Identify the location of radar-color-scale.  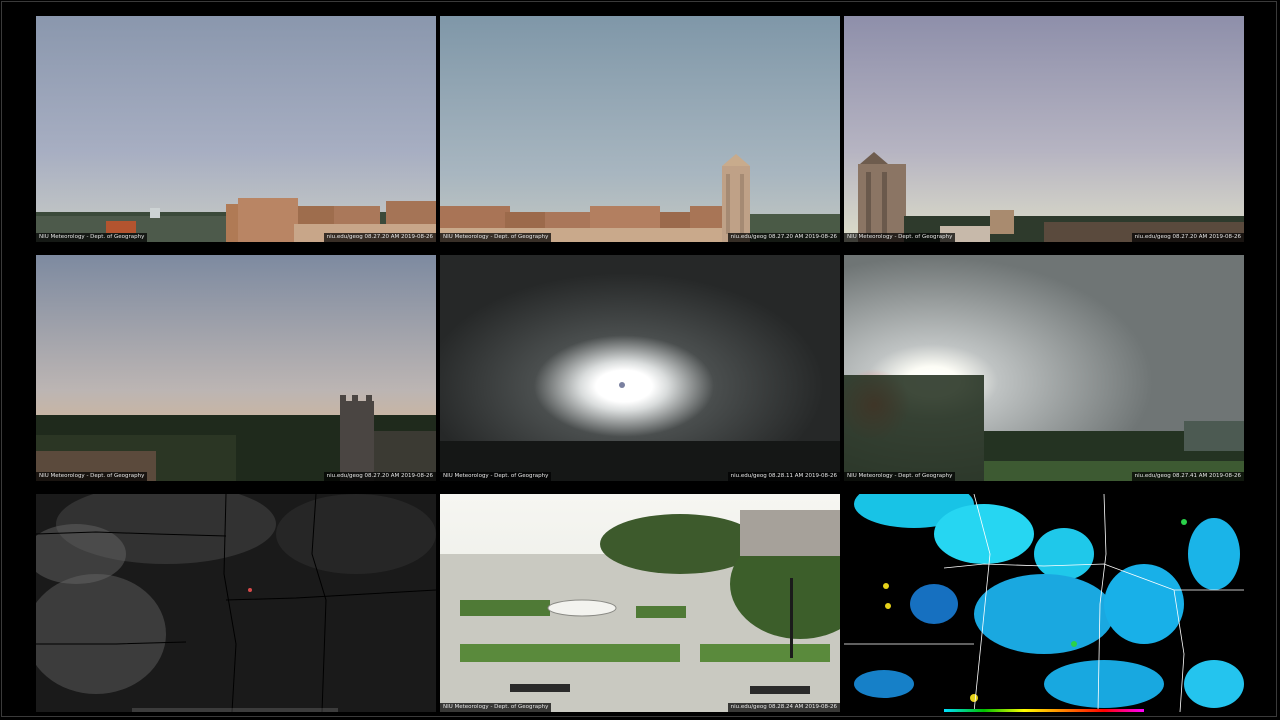
(1044, 710).